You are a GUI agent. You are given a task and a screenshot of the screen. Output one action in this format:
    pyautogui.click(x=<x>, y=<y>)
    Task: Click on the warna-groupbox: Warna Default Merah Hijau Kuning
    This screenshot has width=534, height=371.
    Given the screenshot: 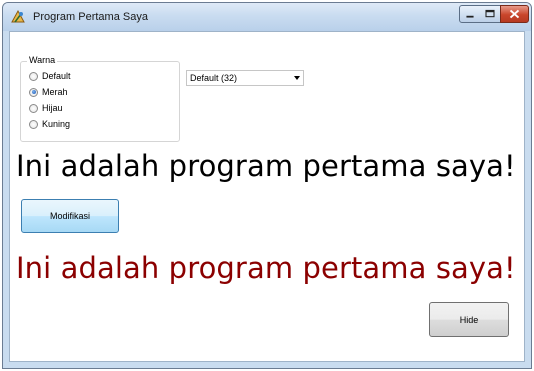 What is the action you would take?
    pyautogui.click(x=100, y=98)
    